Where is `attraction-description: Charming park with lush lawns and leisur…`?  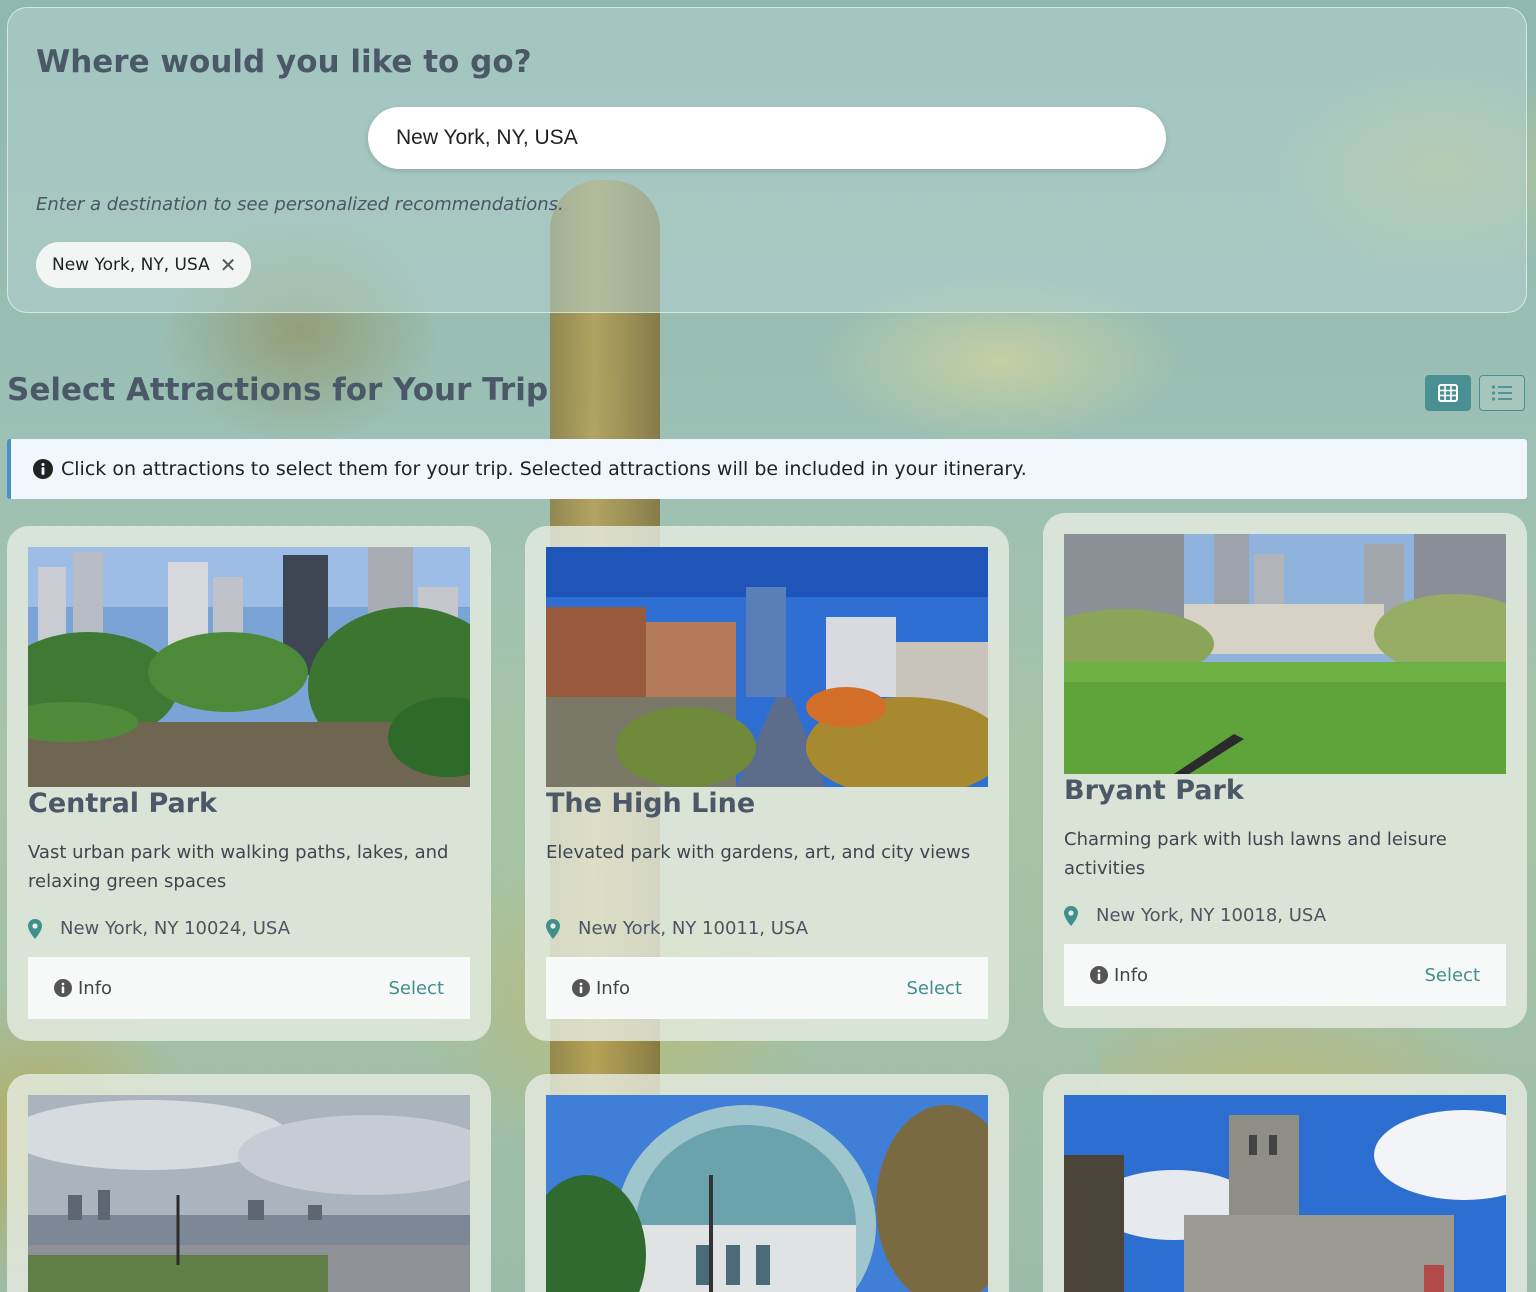
attraction-description: Charming park with lush lawns and leisur… is located at coordinates (1255, 854).